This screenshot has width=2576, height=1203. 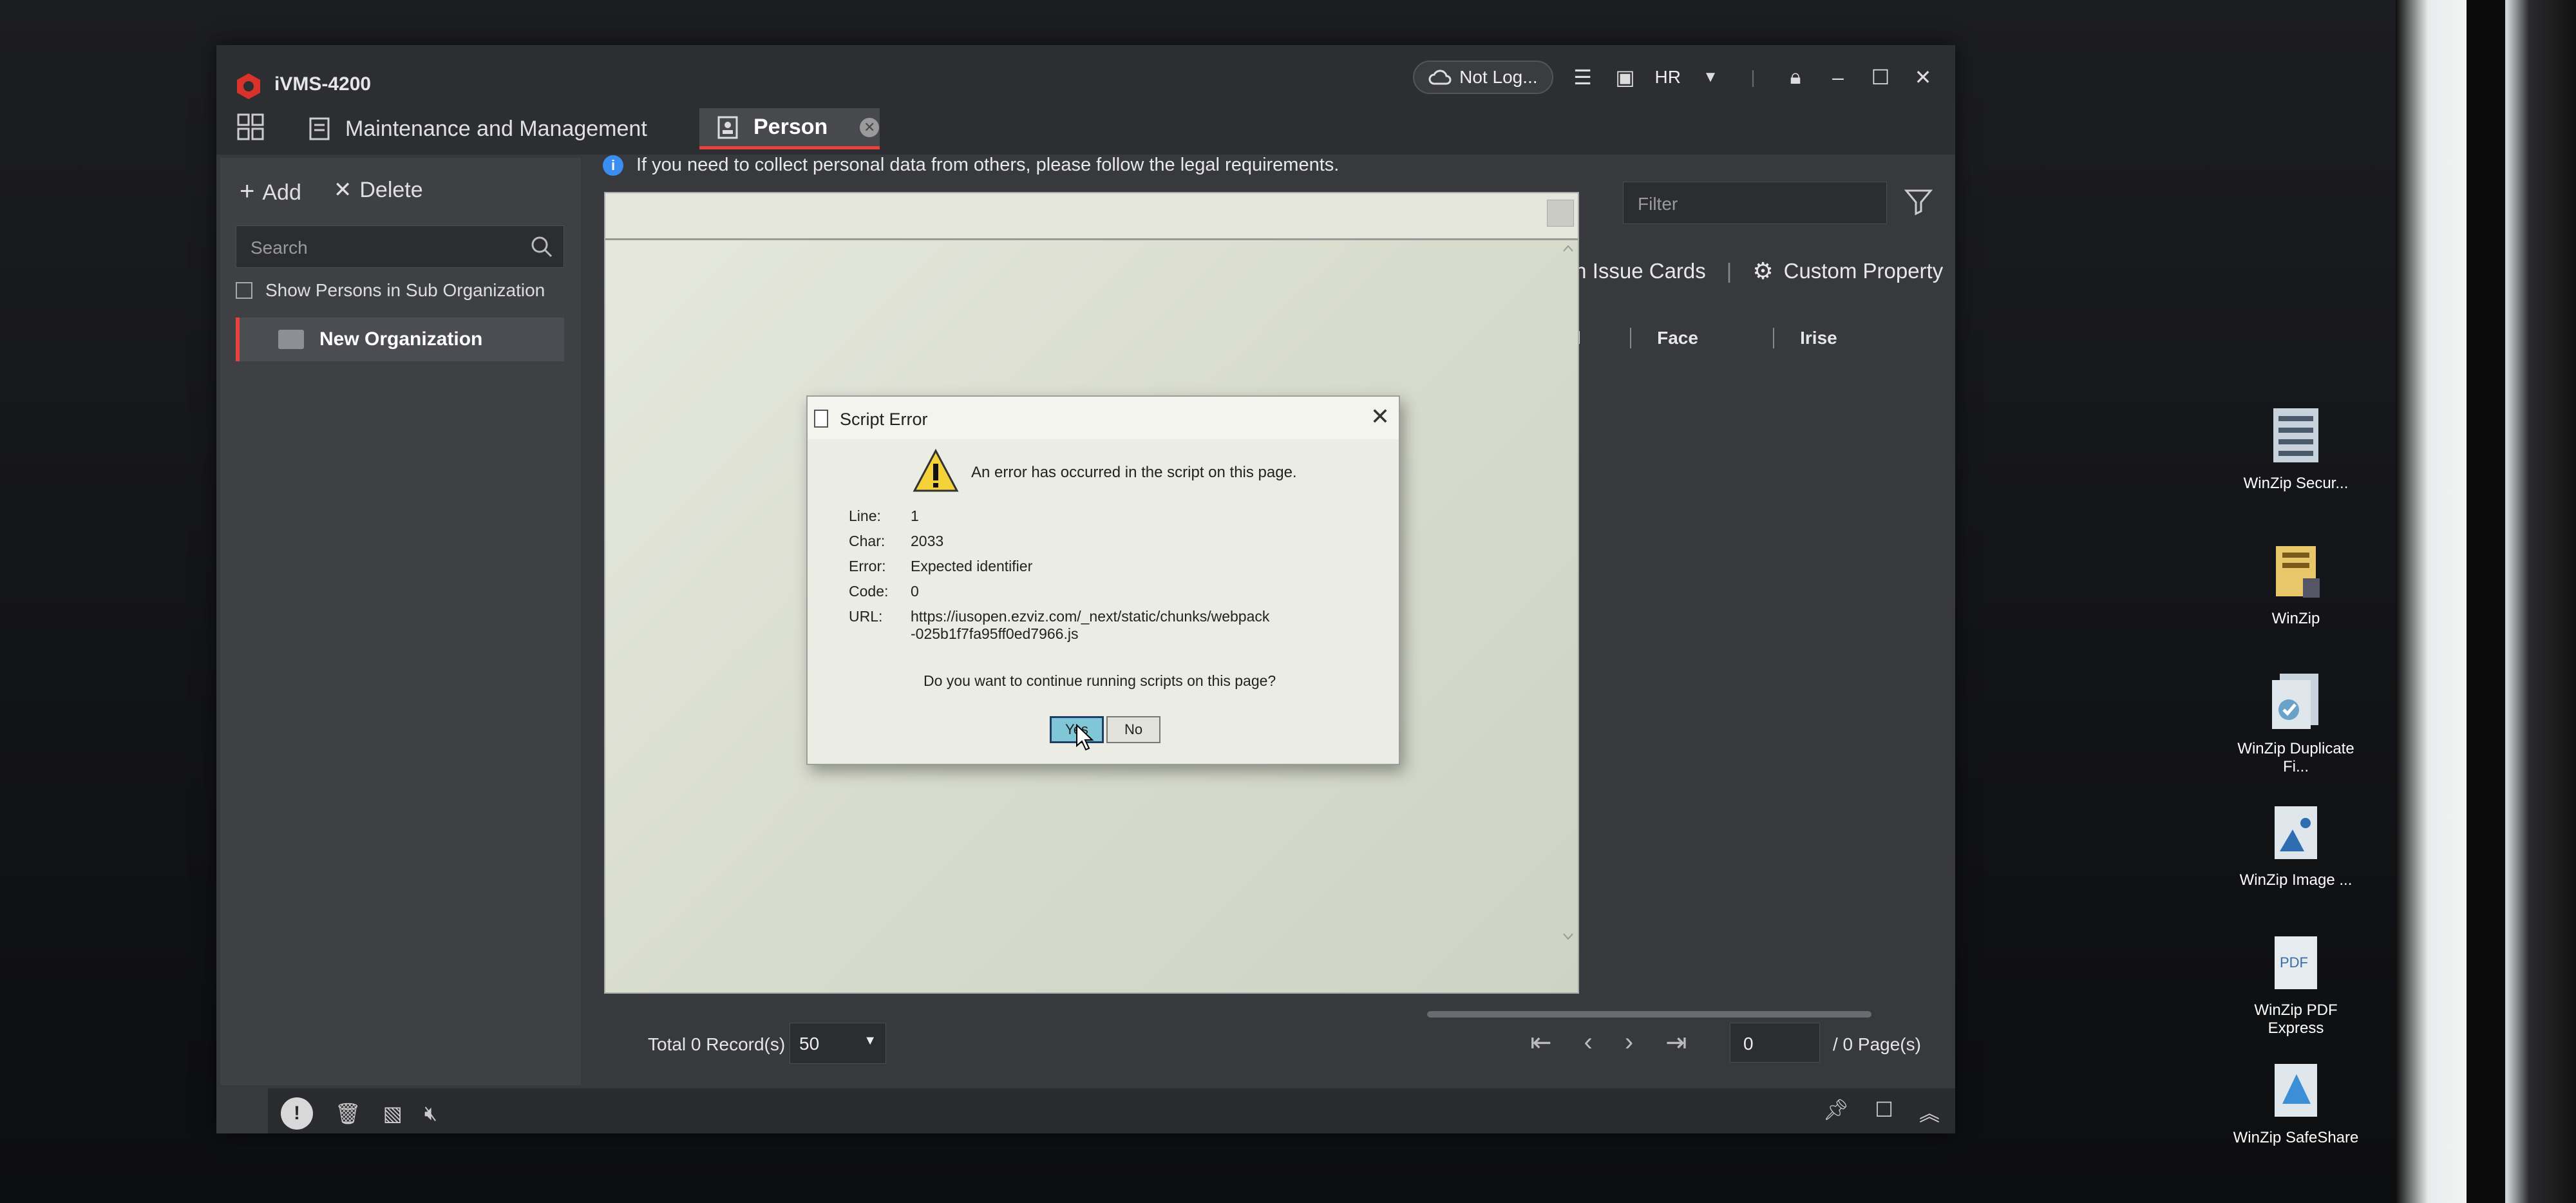 I want to click on column-header: Irise, so click(x=1818, y=338).